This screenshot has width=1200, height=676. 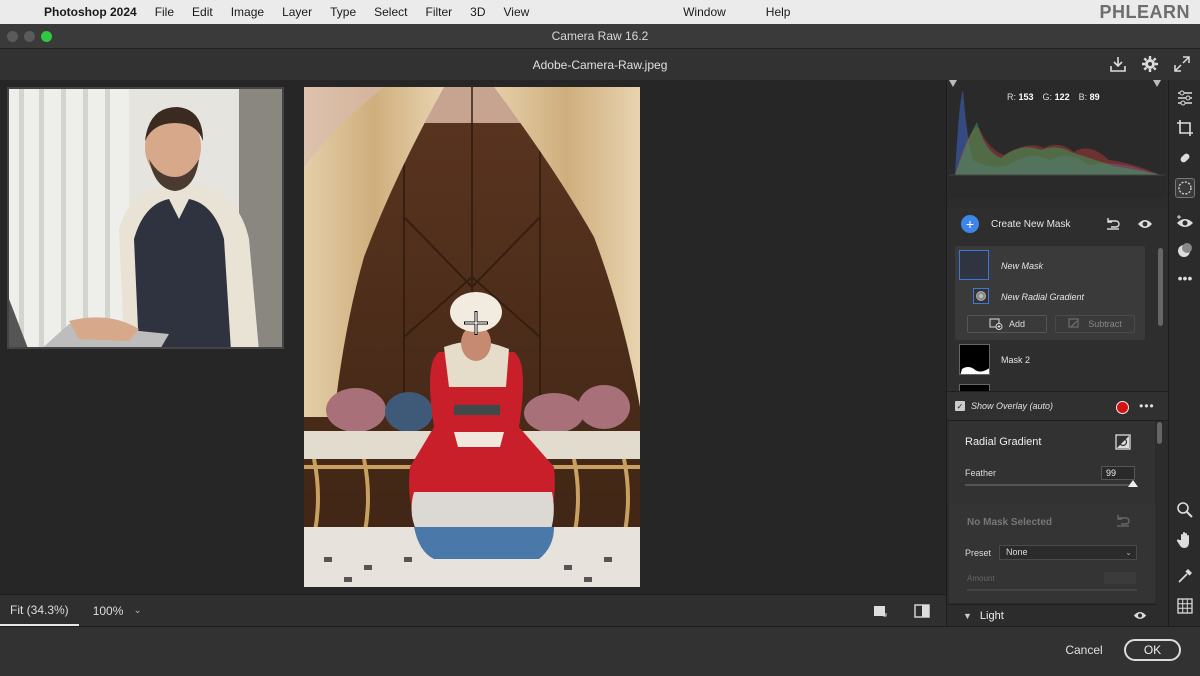 I want to click on document-bar: Adobe-Camera-Raw.jpeg, so click(x=600, y=64).